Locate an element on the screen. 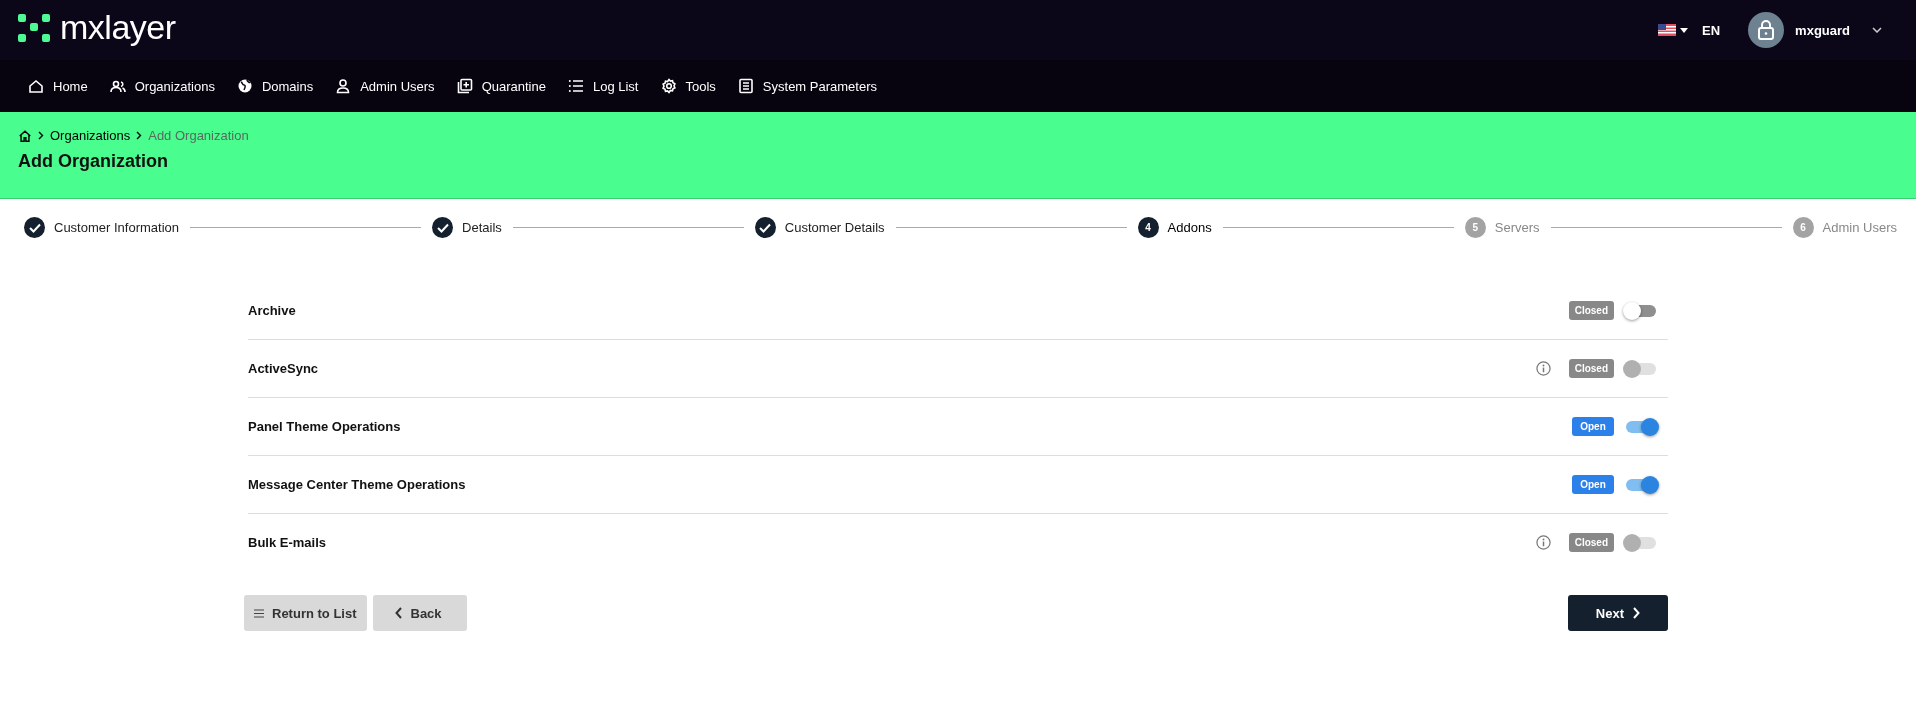 Image resolution: width=1916 pixels, height=711 pixels. nav-item: Log List is located at coordinates (603, 86).